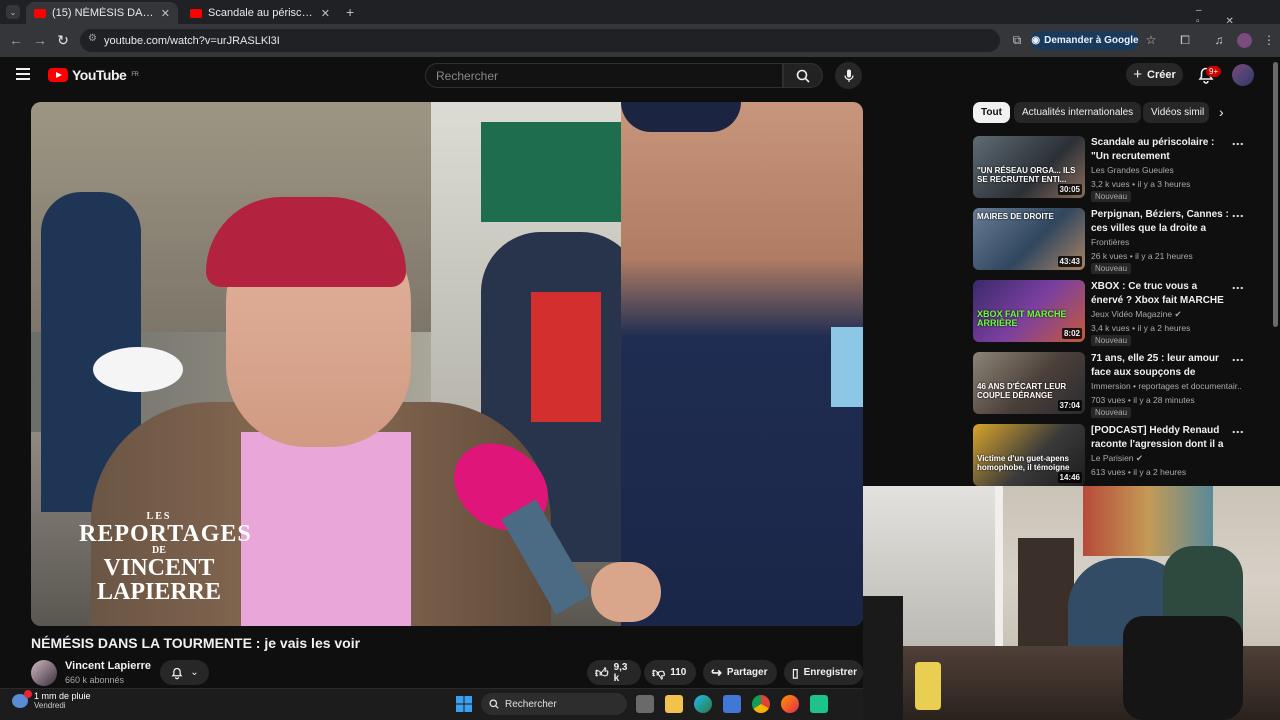 This screenshot has height=720, width=1280. Describe the element at coordinates (1243, 75) in the screenshot. I see `account-avatar` at that location.